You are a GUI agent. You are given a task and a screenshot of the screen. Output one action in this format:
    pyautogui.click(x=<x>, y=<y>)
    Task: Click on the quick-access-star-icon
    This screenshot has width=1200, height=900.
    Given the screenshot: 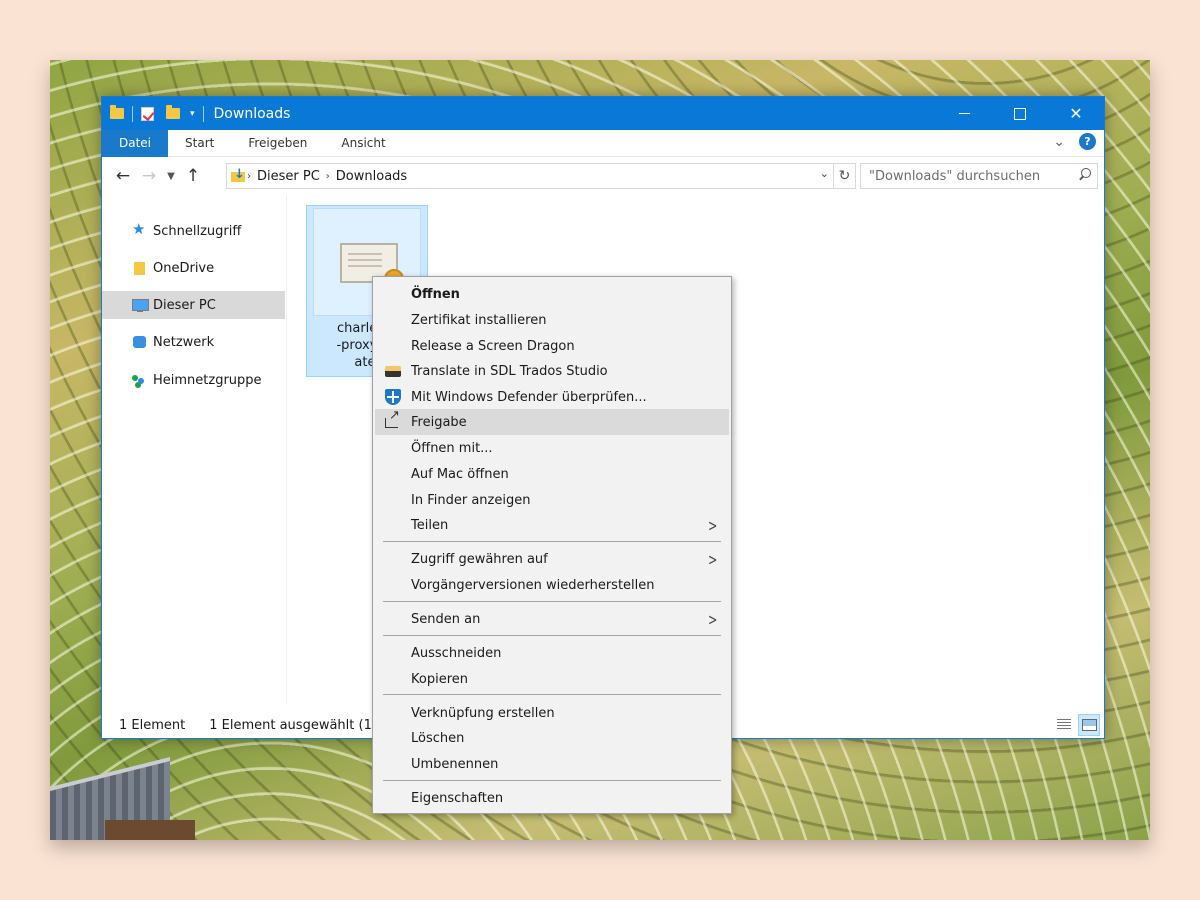 What is the action you would take?
    pyautogui.click(x=139, y=229)
    